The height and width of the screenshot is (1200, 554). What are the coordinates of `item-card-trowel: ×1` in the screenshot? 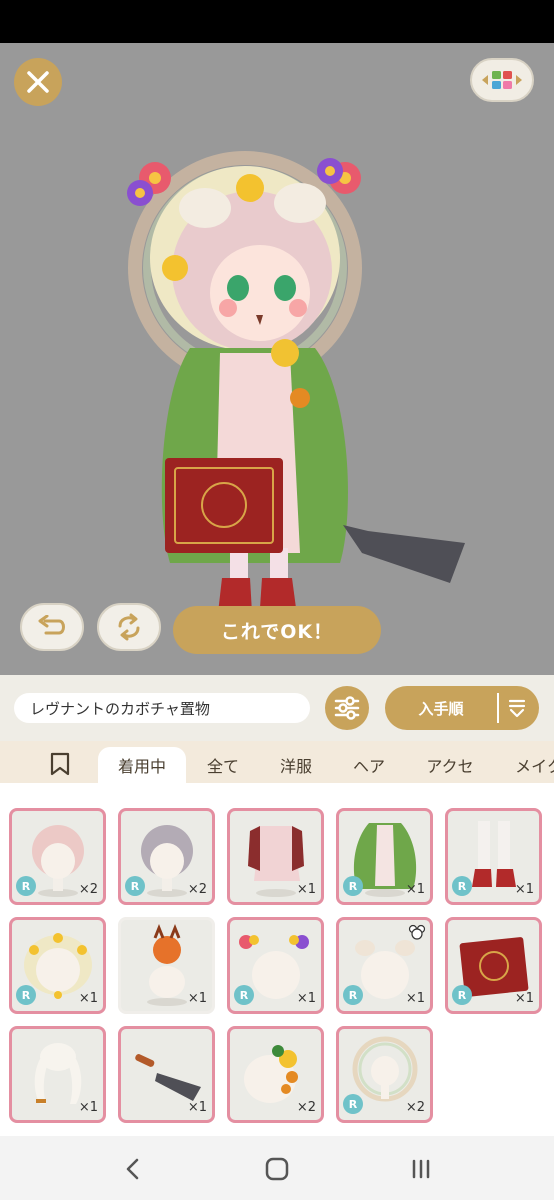 It's located at (166, 1074).